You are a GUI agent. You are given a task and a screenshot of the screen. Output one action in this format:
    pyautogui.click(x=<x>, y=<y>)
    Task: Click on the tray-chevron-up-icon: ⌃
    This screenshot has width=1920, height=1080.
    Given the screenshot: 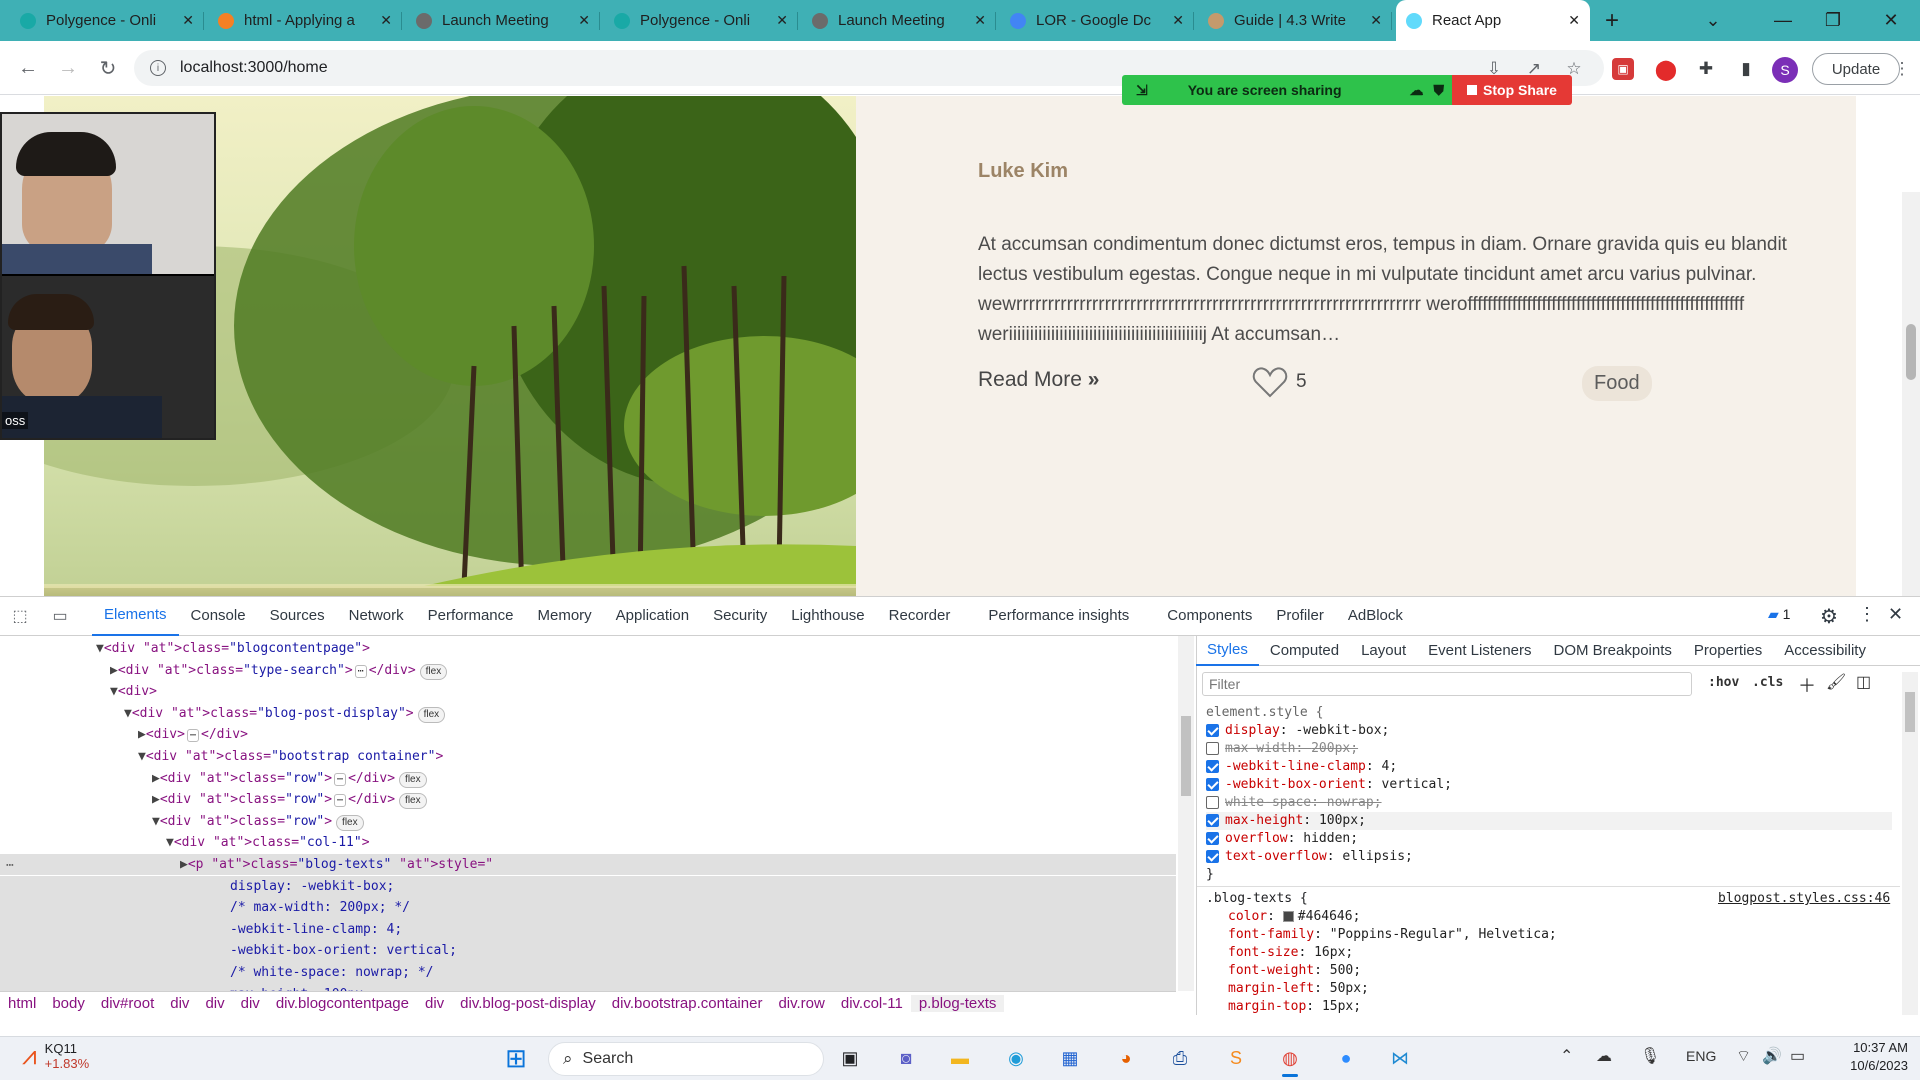 What is the action you would take?
    pyautogui.click(x=1566, y=1056)
    